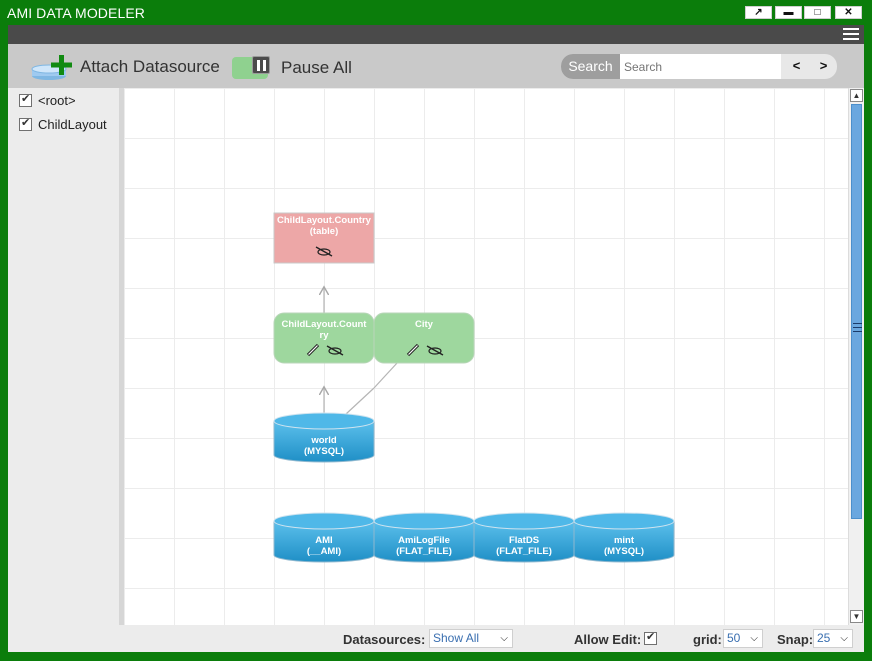 Image resolution: width=872 pixels, height=661 pixels. What do you see at coordinates (590, 66) in the screenshot?
I see `search-button: Search` at bounding box center [590, 66].